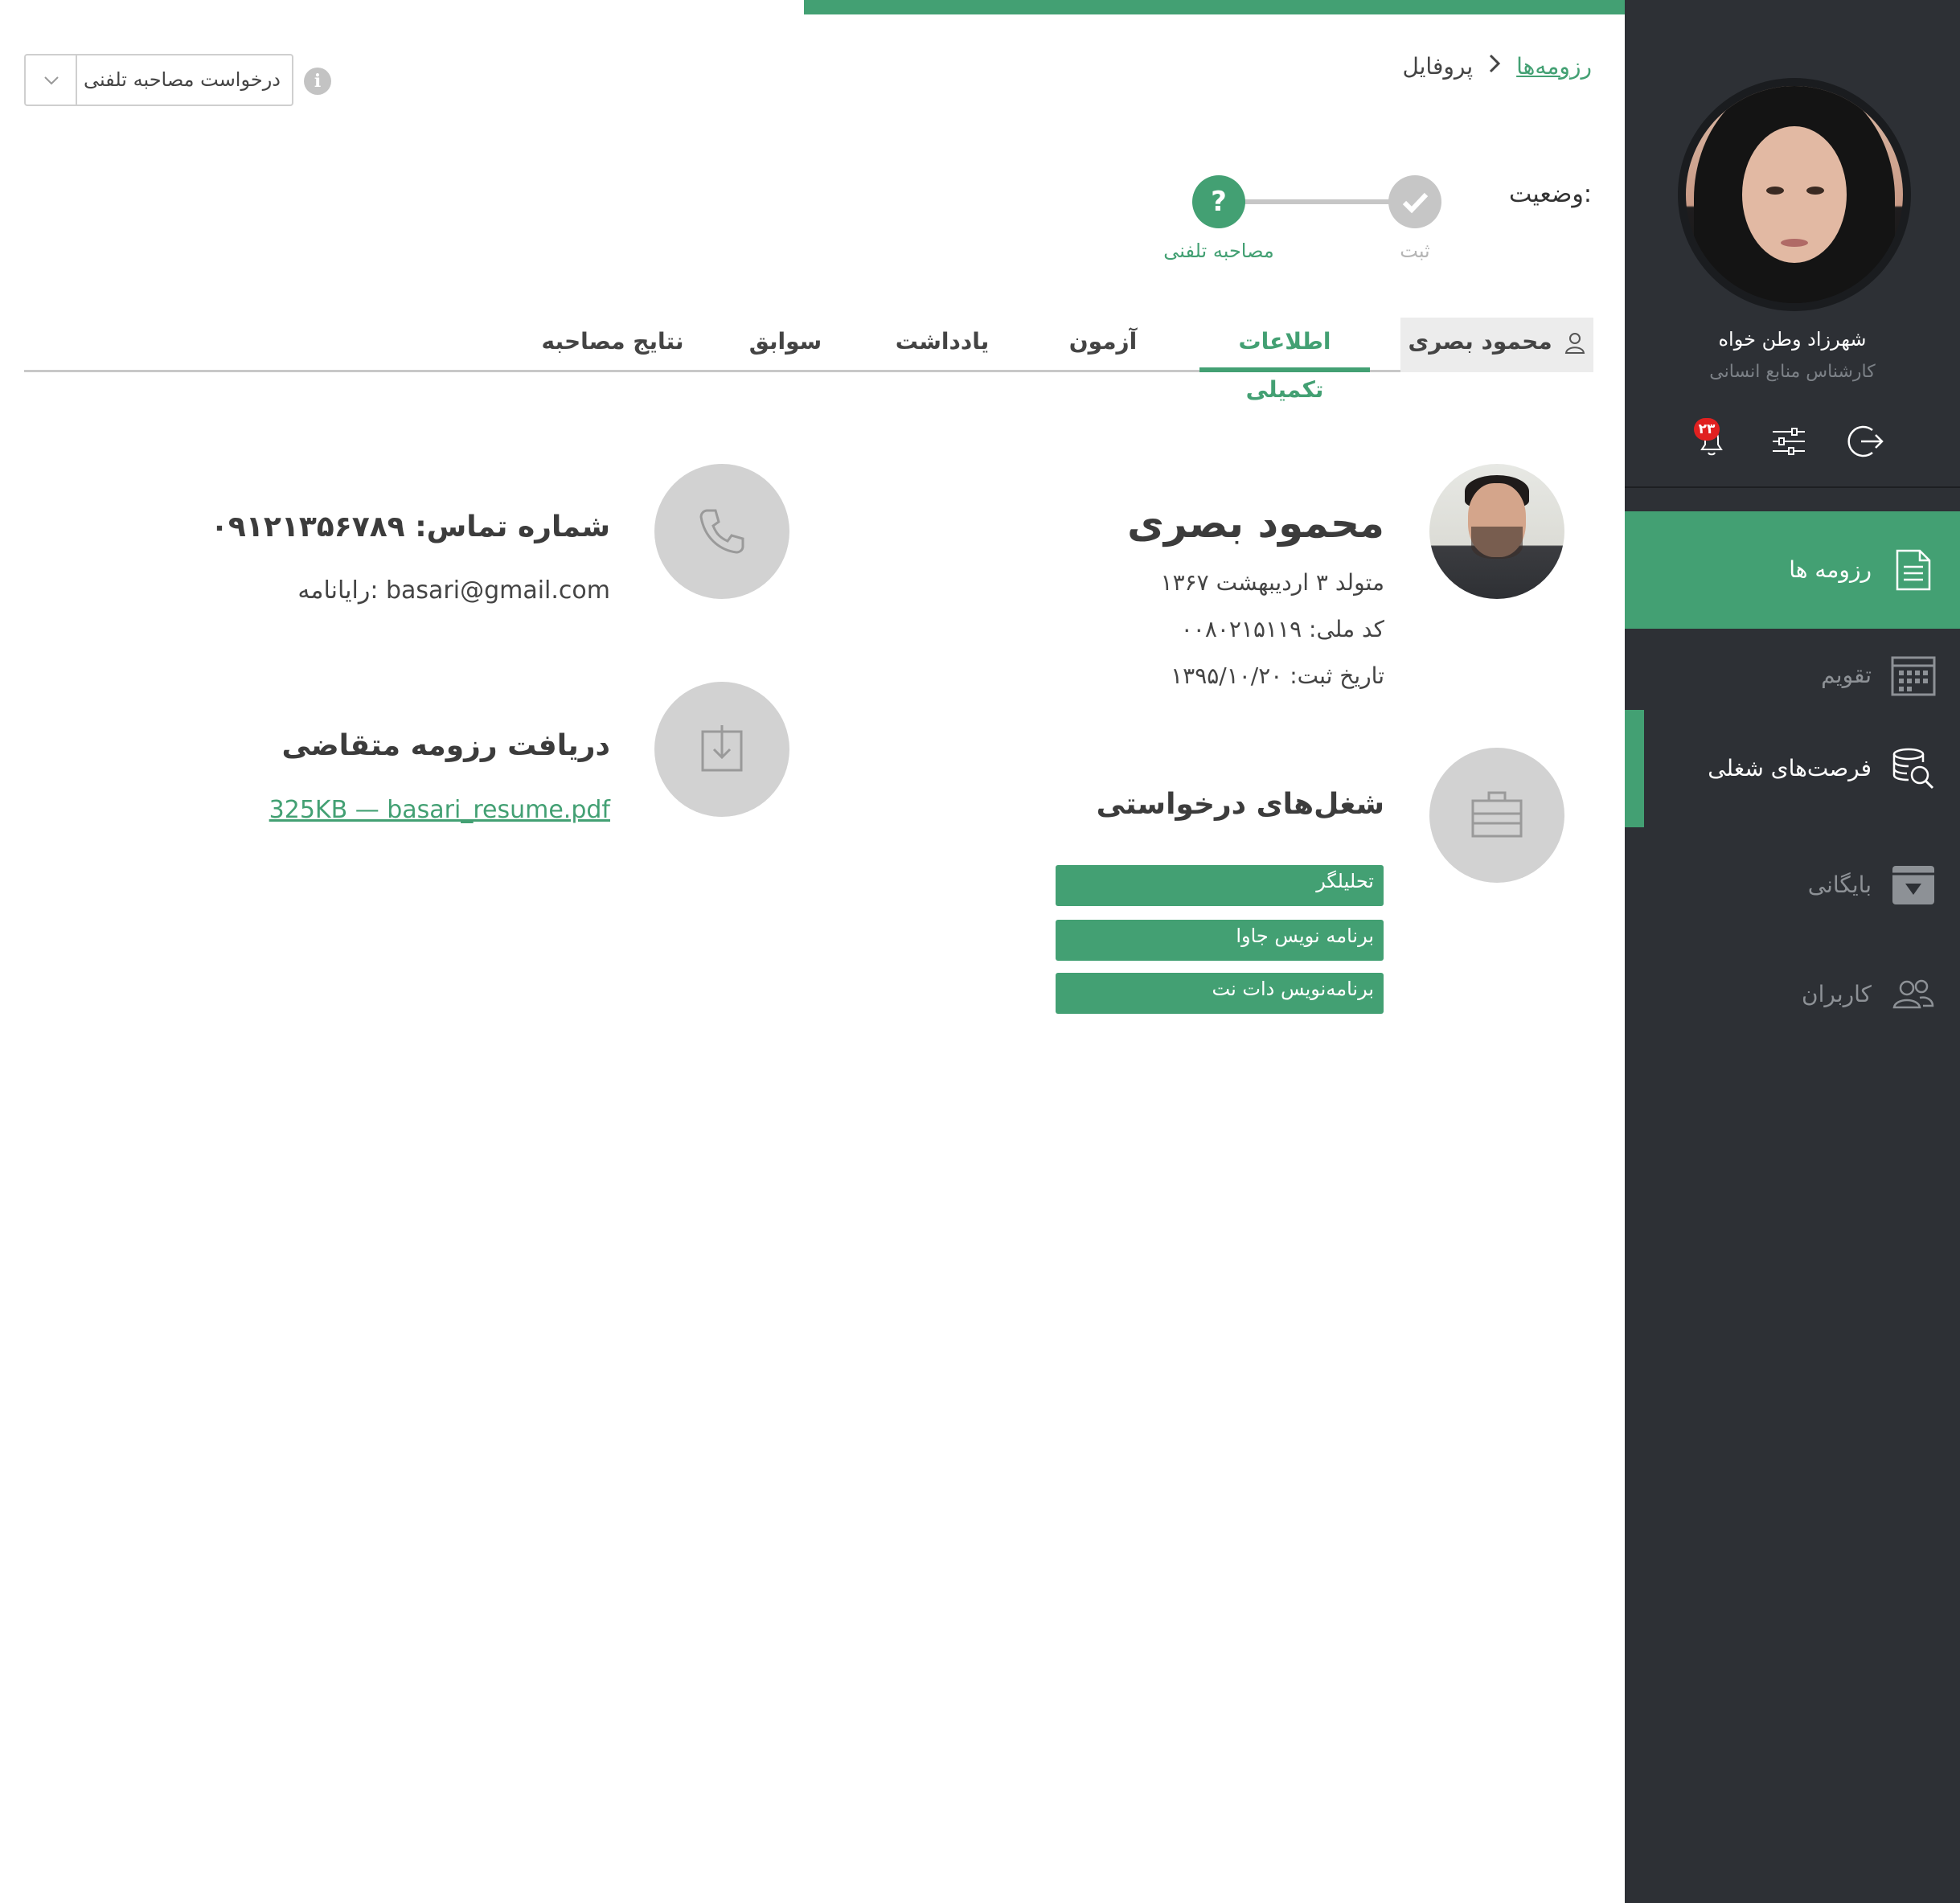 Image resolution: width=1960 pixels, height=1903 pixels. I want to click on request-action-select: درخواست مصاحبه تلفنی, so click(158, 80).